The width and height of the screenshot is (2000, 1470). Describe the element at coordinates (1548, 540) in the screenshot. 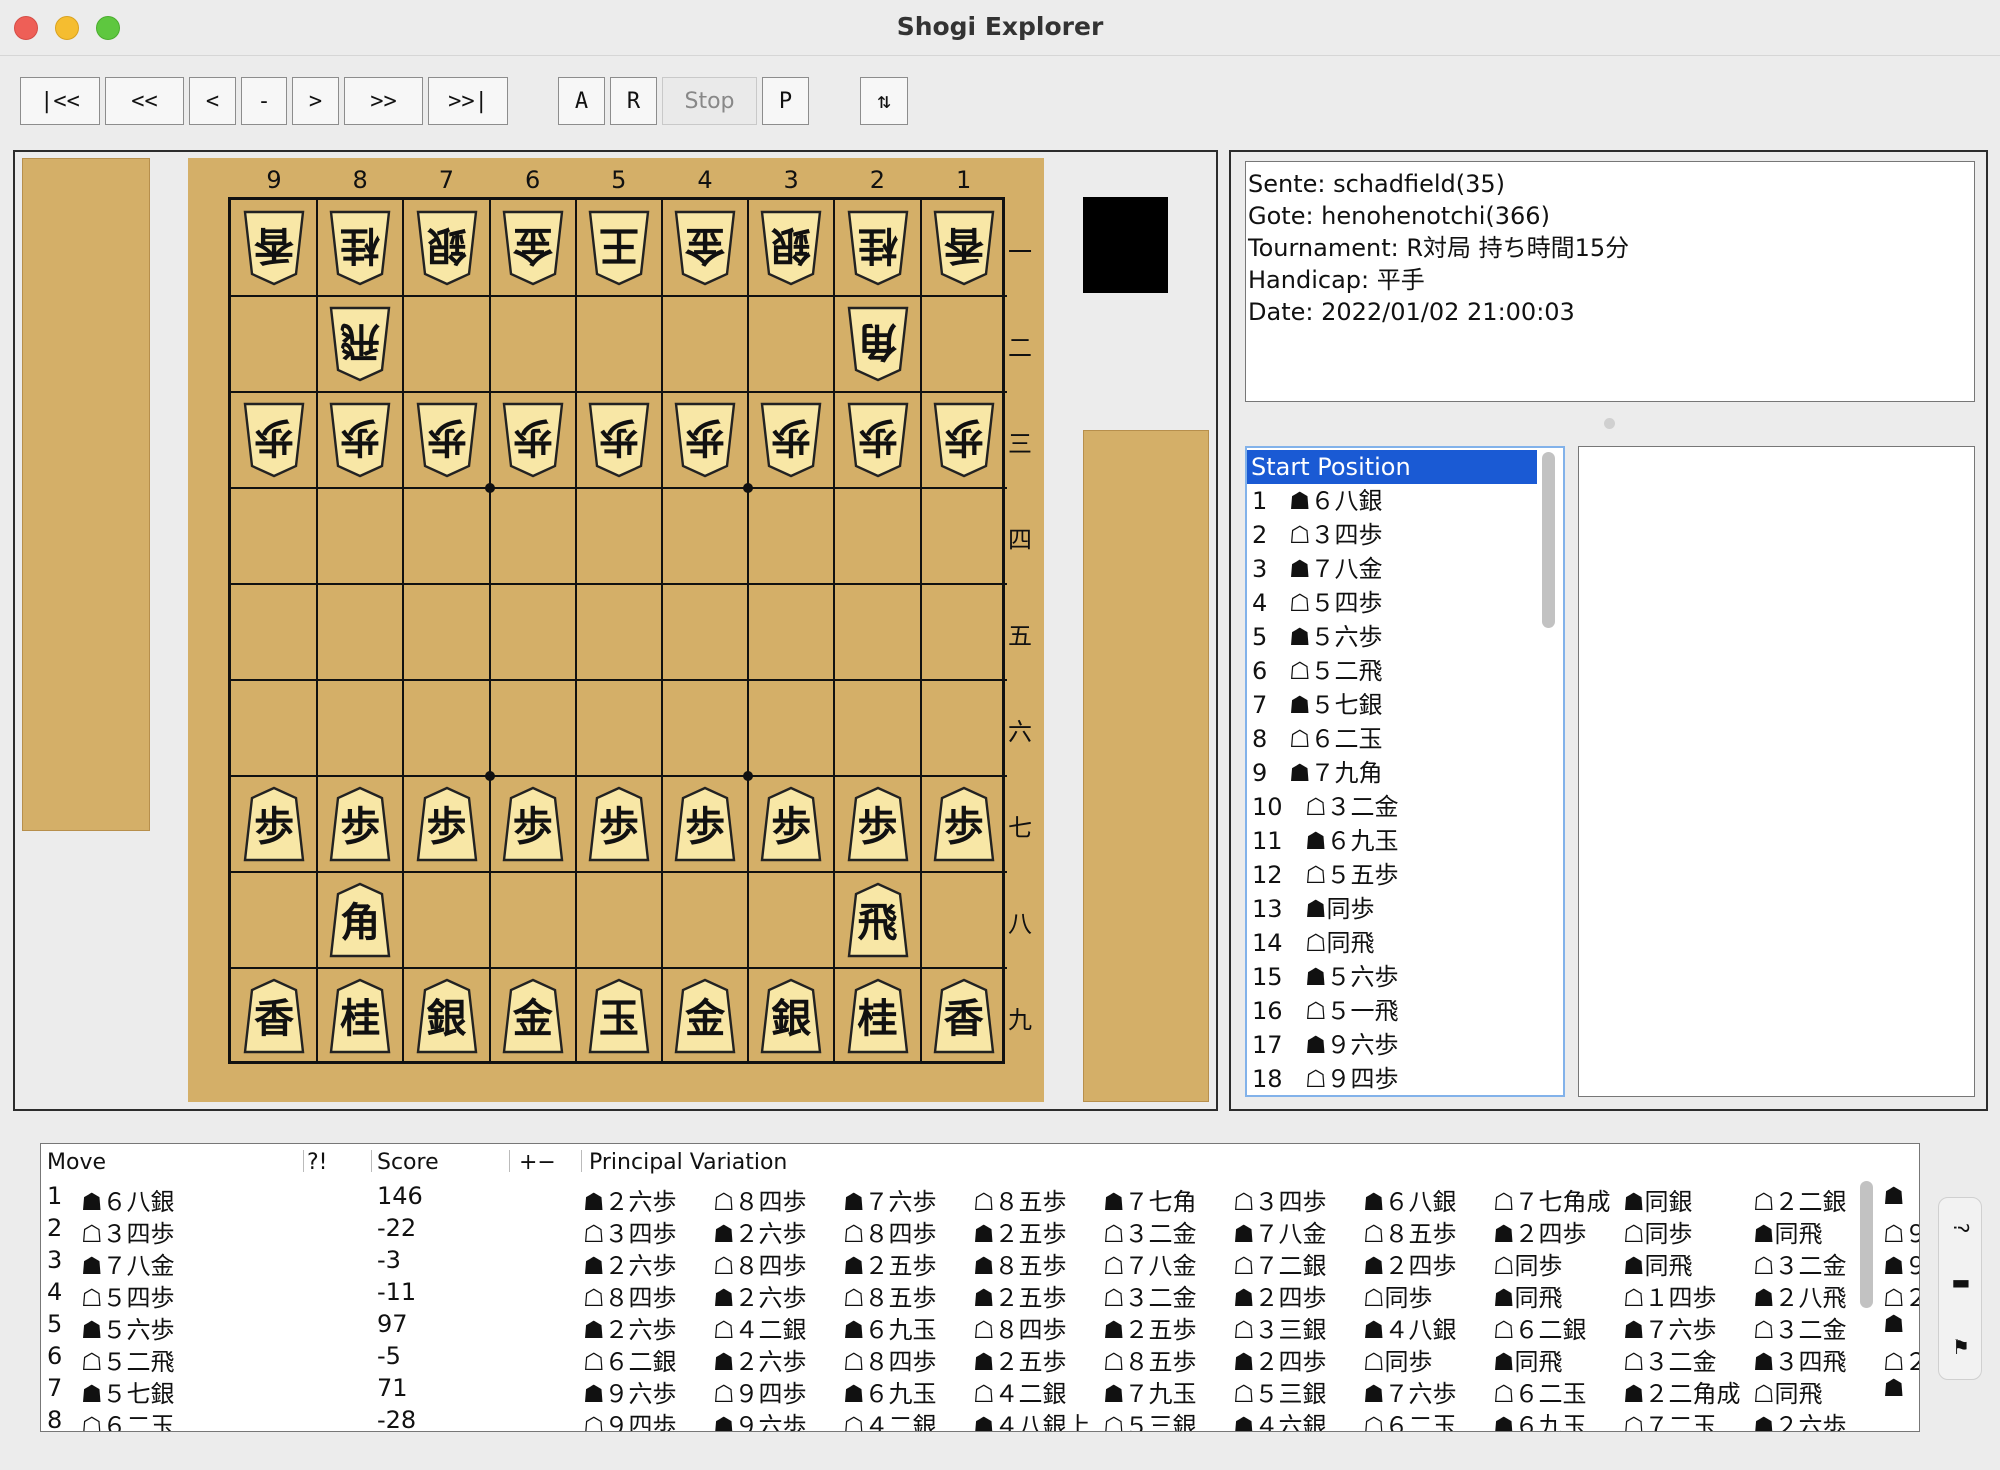

I see `move-list-scrollbar` at that location.